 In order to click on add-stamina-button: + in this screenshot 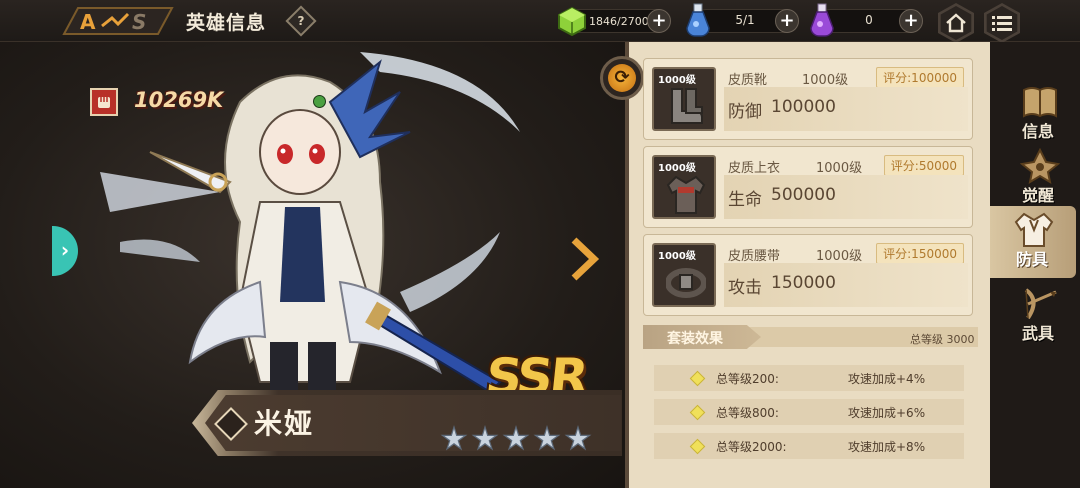, I will do `click(659, 21)`.